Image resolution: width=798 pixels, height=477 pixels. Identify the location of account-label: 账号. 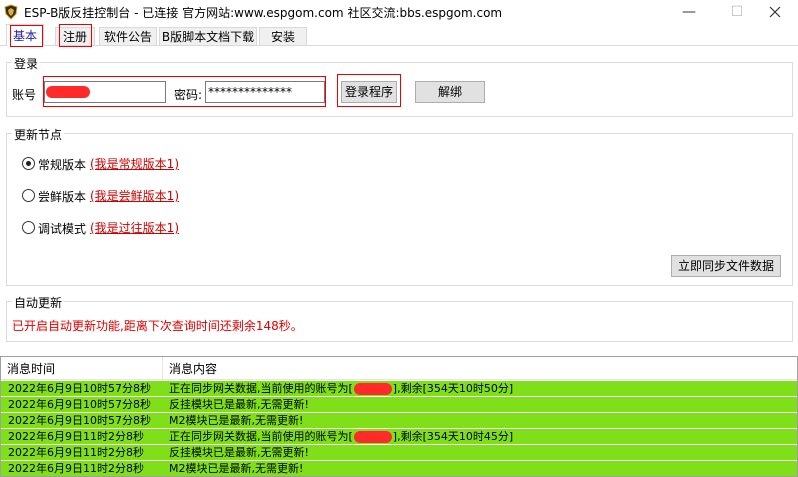
(24, 95).